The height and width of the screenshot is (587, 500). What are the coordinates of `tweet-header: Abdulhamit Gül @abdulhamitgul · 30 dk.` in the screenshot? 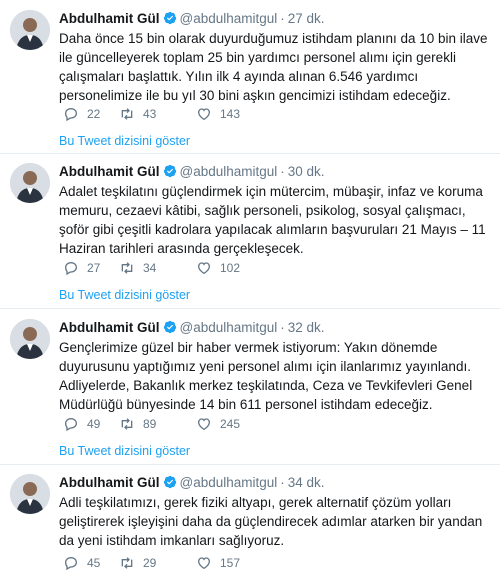 It's located at (192, 172).